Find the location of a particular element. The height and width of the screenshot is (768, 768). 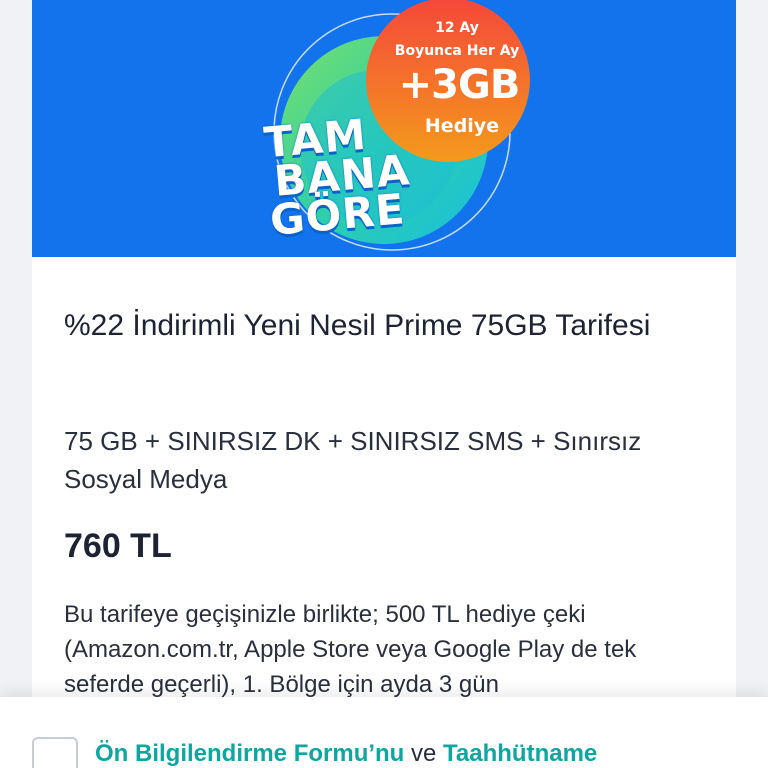

badge-duration: 12 Ay is located at coordinates (457, 28).